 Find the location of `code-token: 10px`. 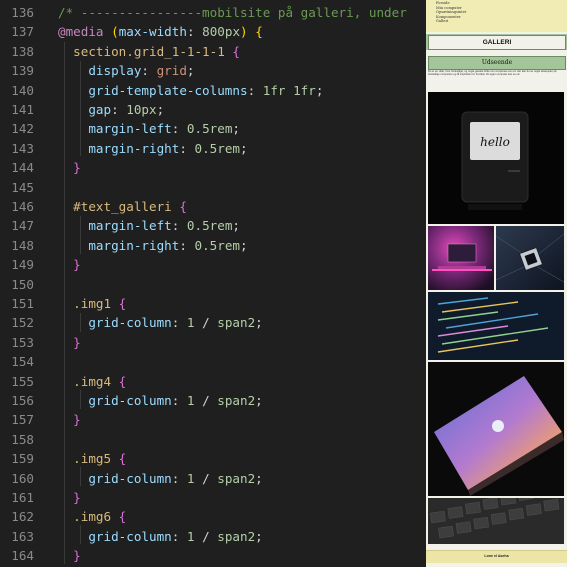

code-token: 10px is located at coordinates (141, 109).